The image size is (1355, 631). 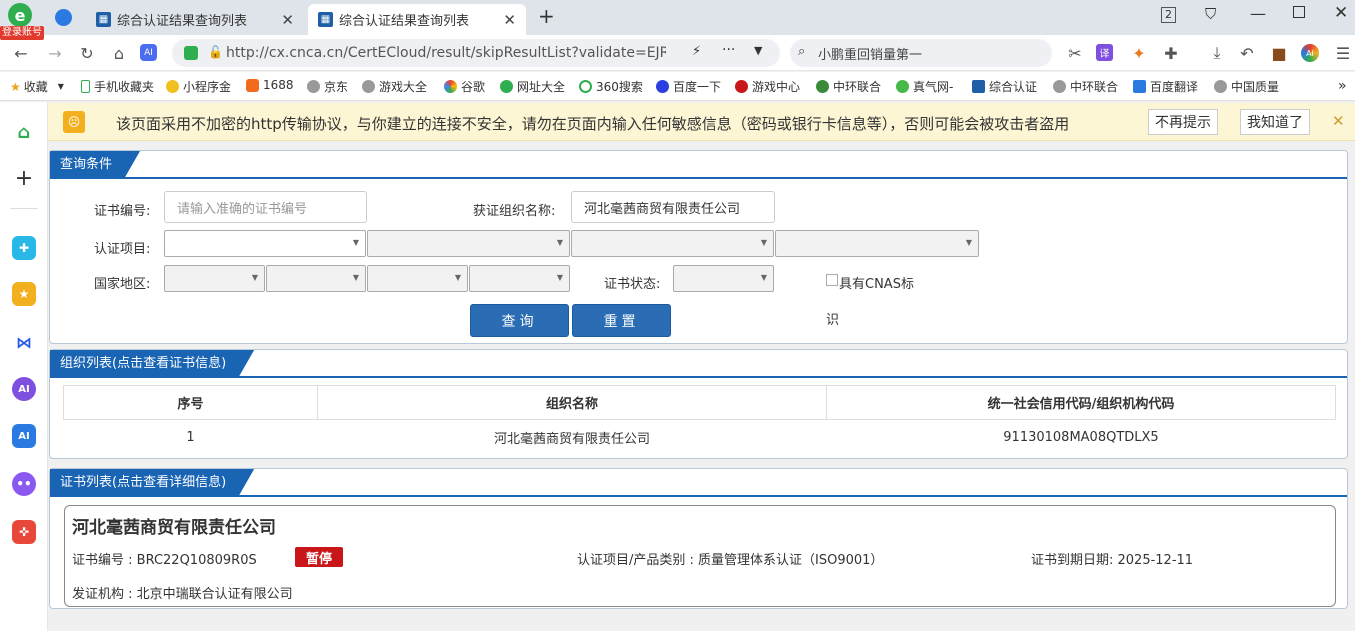 What do you see at coordinates (95, 165) in the screenshot?
I see `panel-title: 查询条件` at bounding box center [95, 165].